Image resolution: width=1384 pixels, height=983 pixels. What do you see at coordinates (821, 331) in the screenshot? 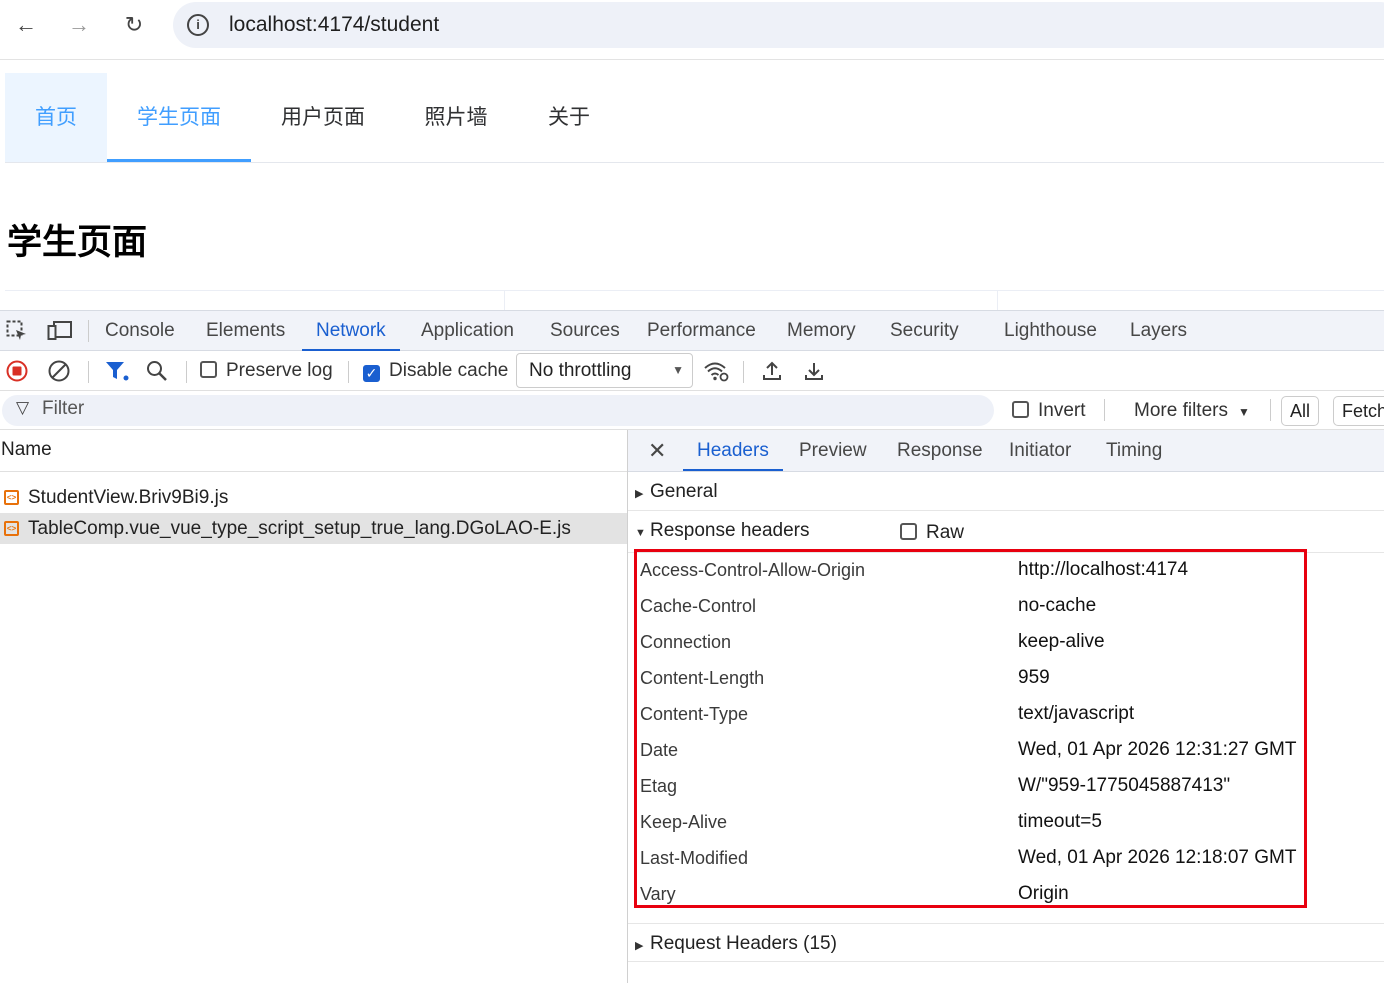
I see `tab-memory: Memory` at bounding box center [821, 331].